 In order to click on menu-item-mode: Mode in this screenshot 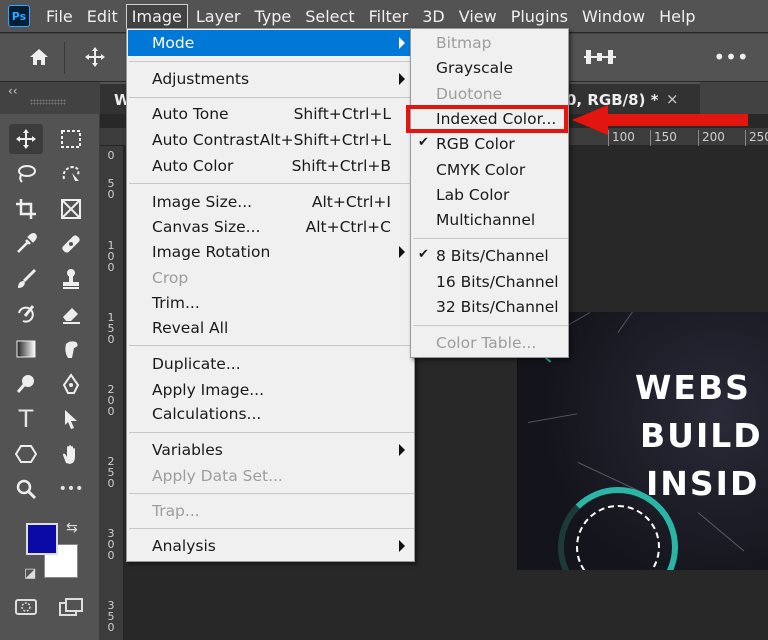, I will do `click(270, 43)`.